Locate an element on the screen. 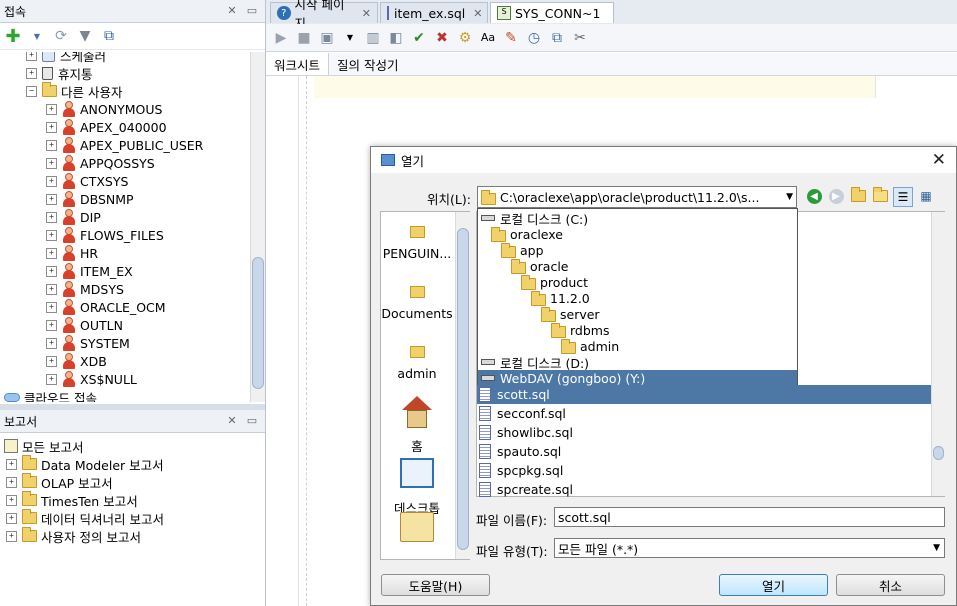  up-folder-icon is located at coordinates (858, 196).